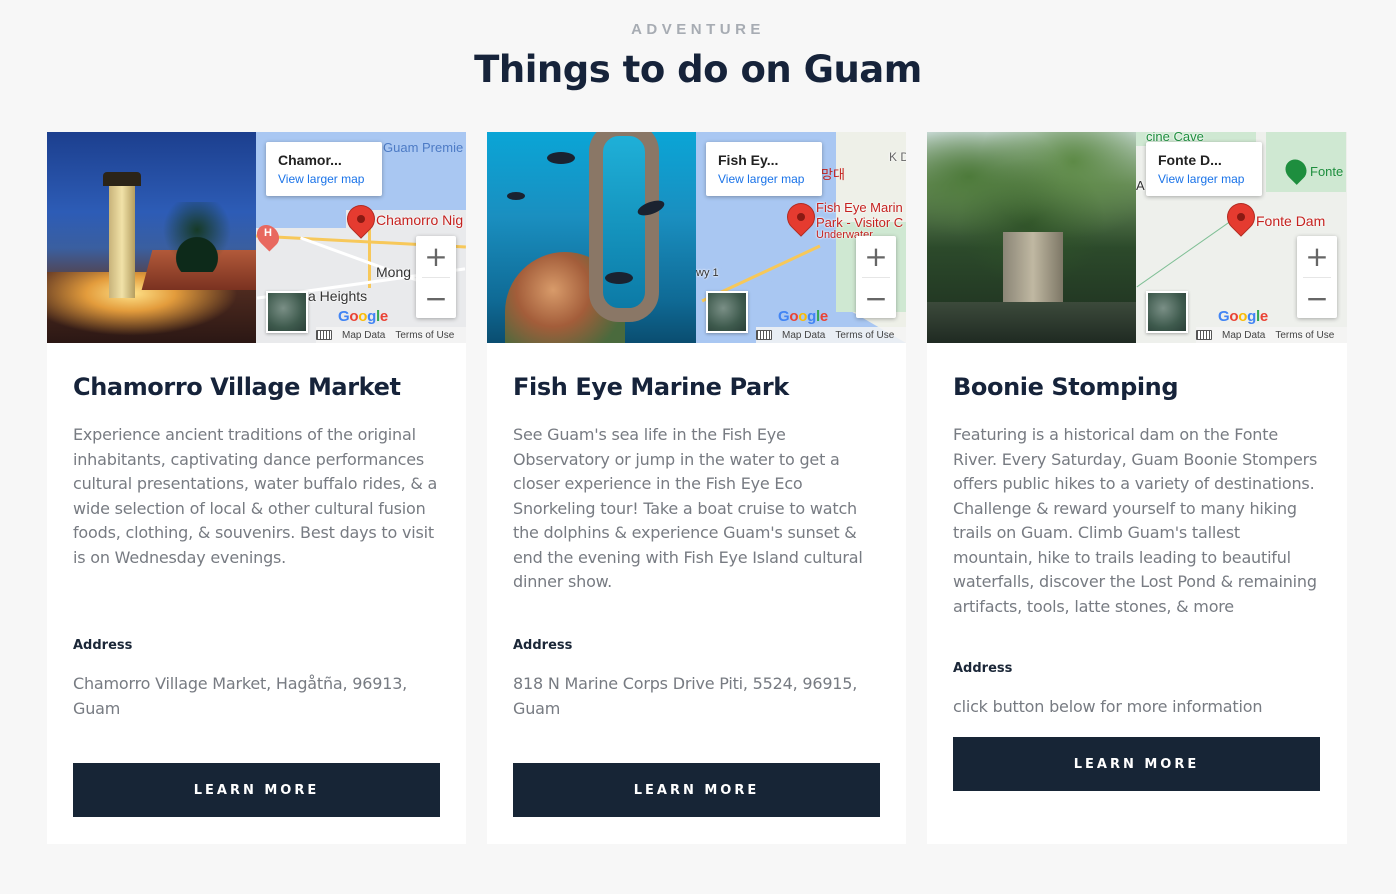 This screenshot has height=894, width=1396. Describe the element at coordinates (698, 29) in the screenshot. I see `section-eyebrow: ADVENTURE` at that location.